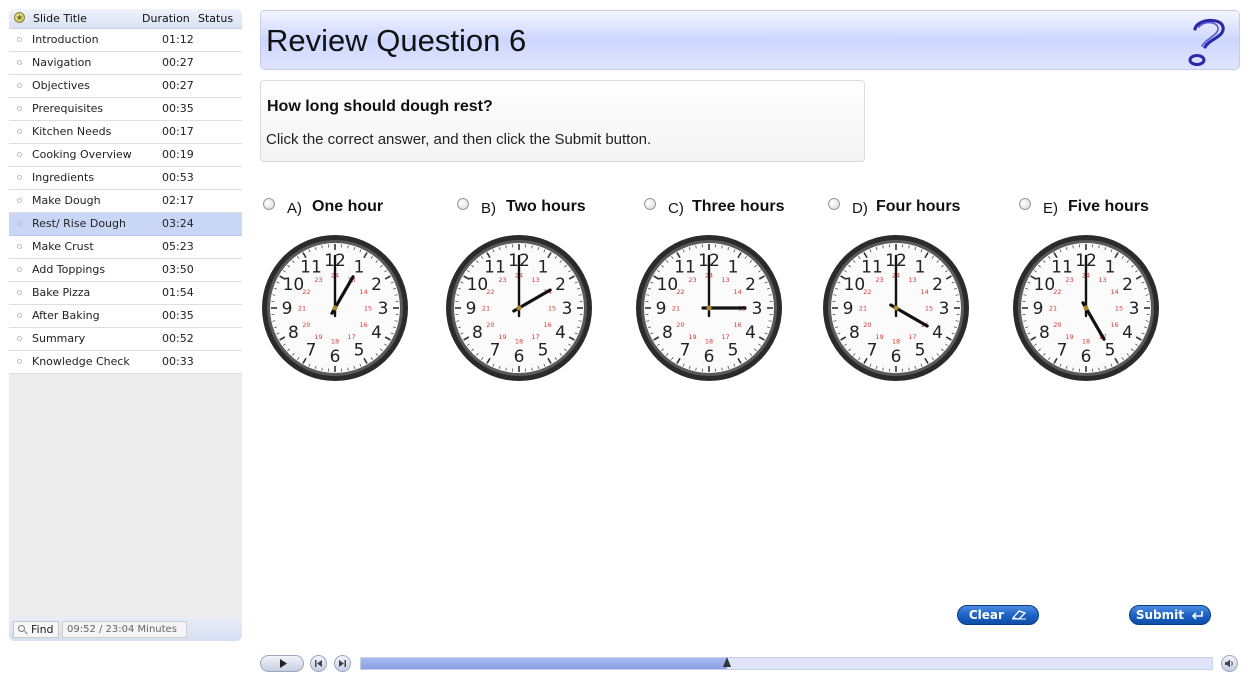 The image size is (1250, 680). What do you see at coordinates (66, 315) in the screenshot?
I see `slide-title: After Baking` at bounding box center [66, 315].